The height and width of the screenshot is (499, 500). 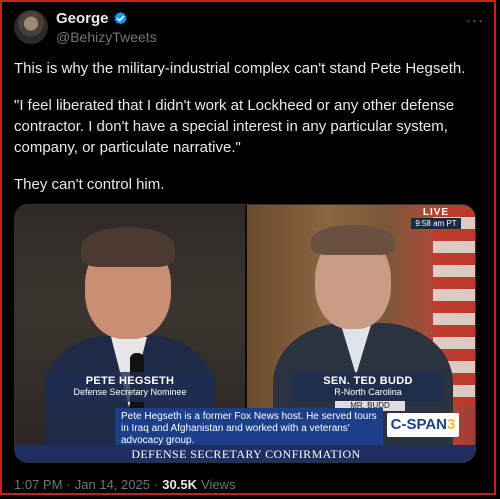 I want to click on left-lower-third: PETE HEGSETH Defense Secretary Nominee, so click(x=130, y=387).